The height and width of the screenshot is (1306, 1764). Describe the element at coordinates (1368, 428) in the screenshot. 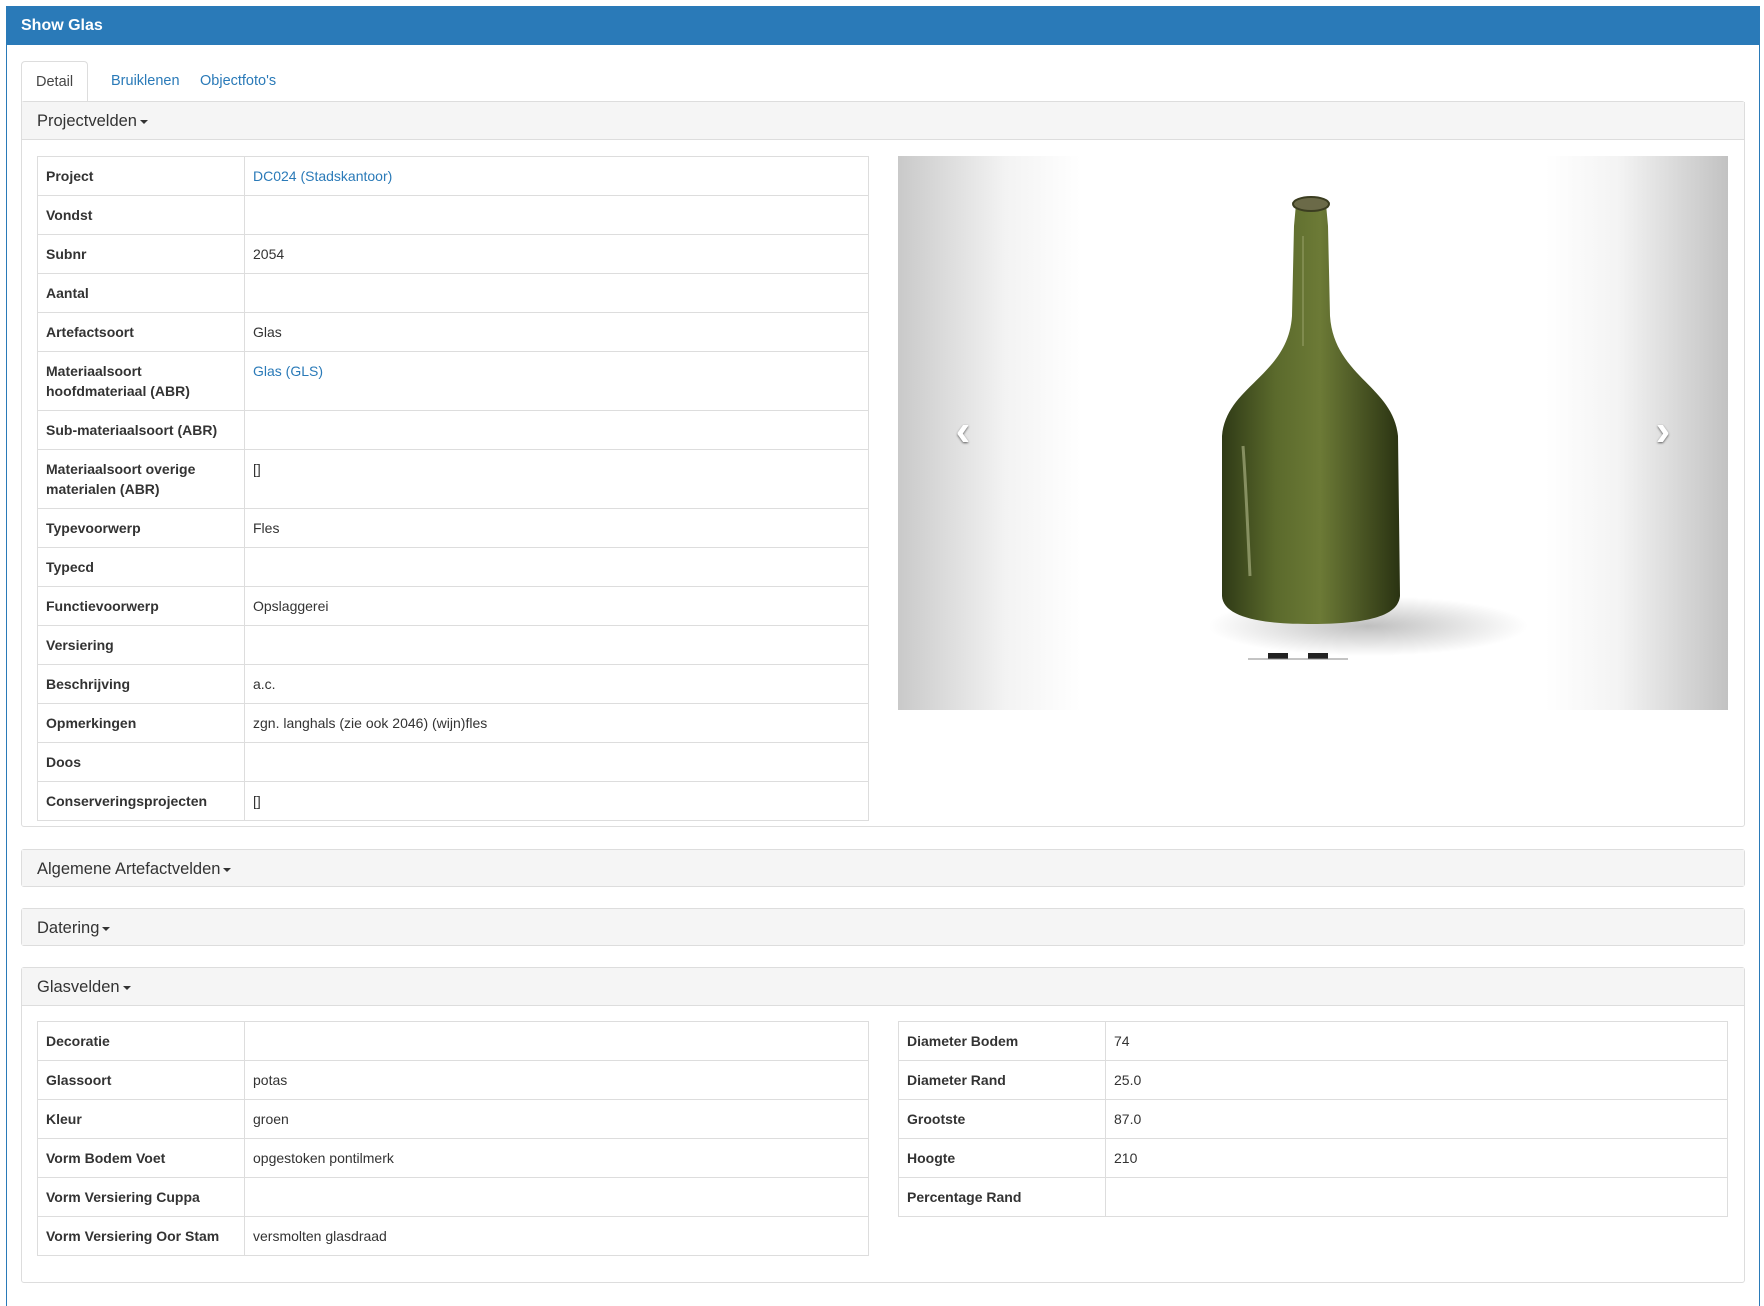

I see `bottle-photo` at that location.